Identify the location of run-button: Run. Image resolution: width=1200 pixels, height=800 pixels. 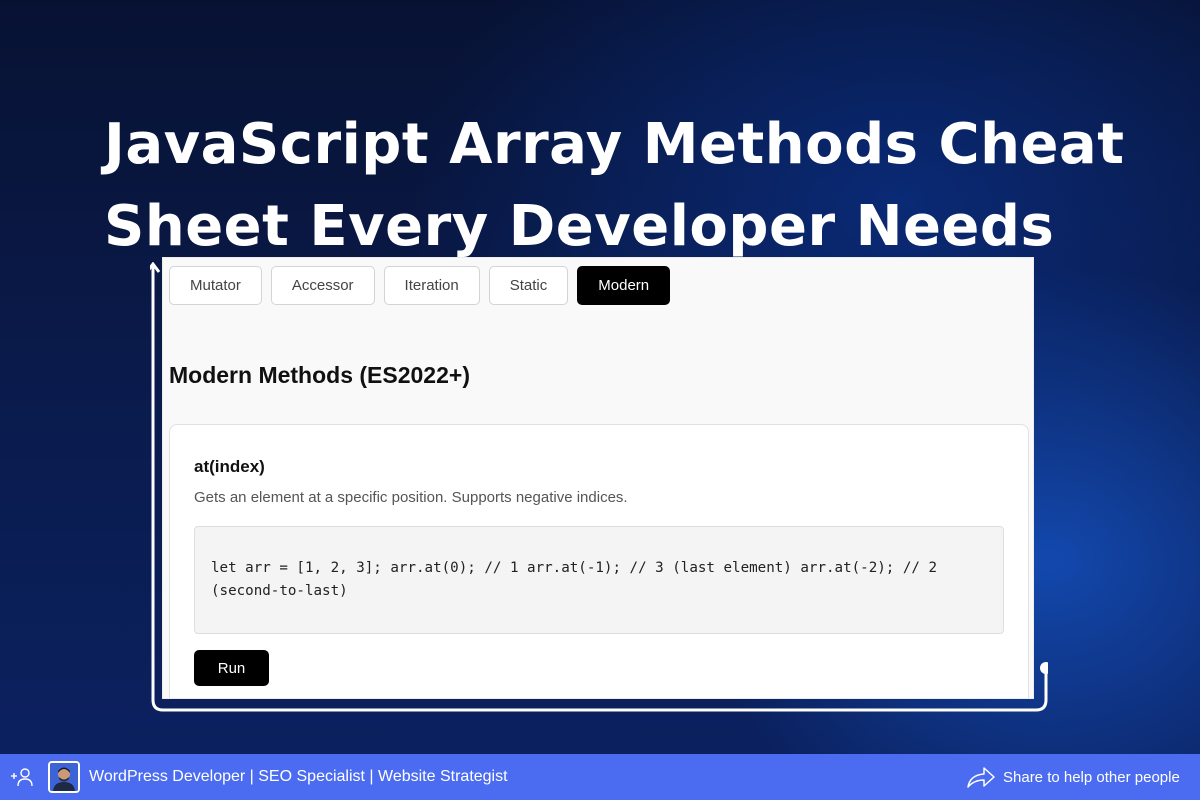
(231, 668).